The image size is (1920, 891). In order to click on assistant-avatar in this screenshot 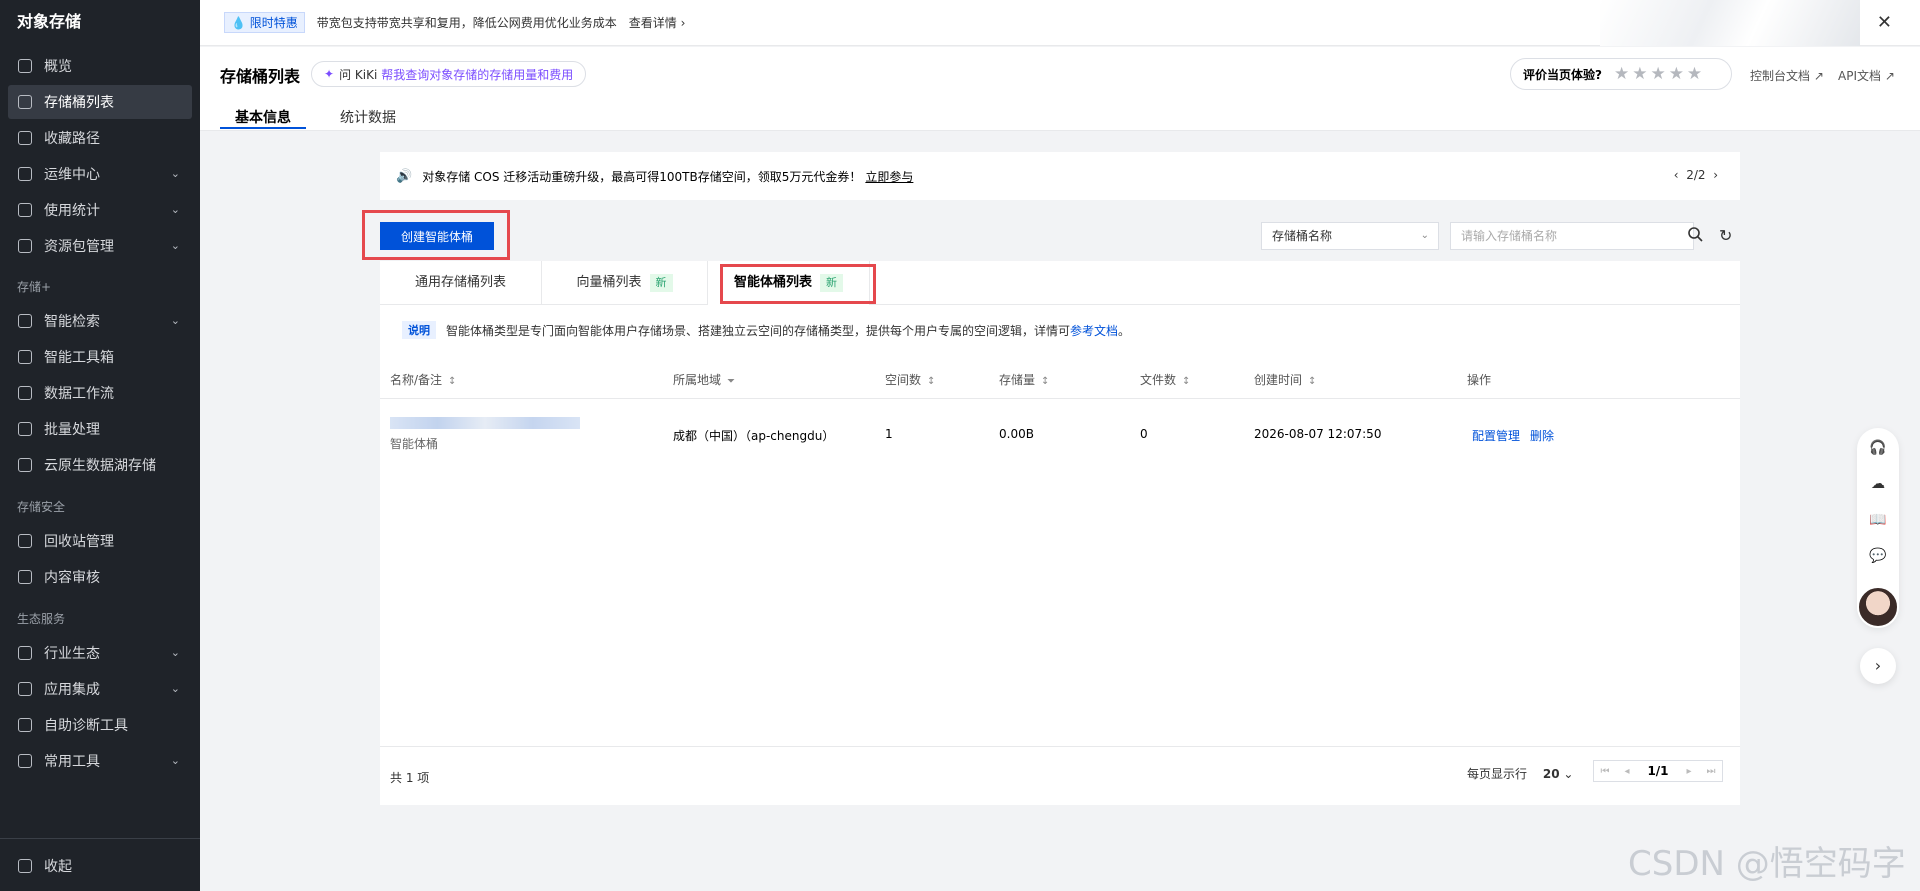, I will do `click(1878, 607)`.